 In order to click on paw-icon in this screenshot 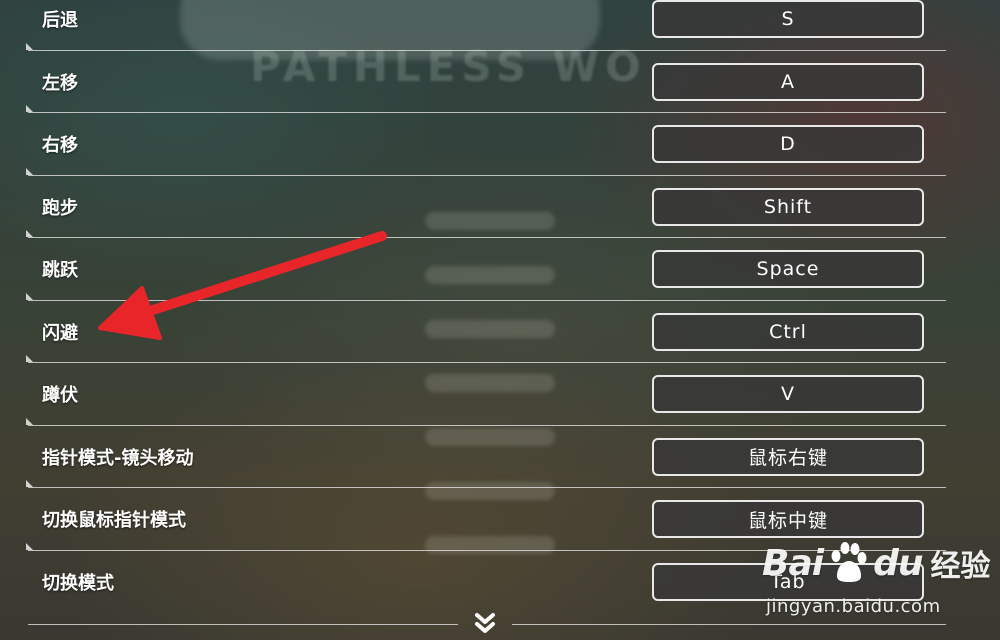, I will do `click(849, 562)`.